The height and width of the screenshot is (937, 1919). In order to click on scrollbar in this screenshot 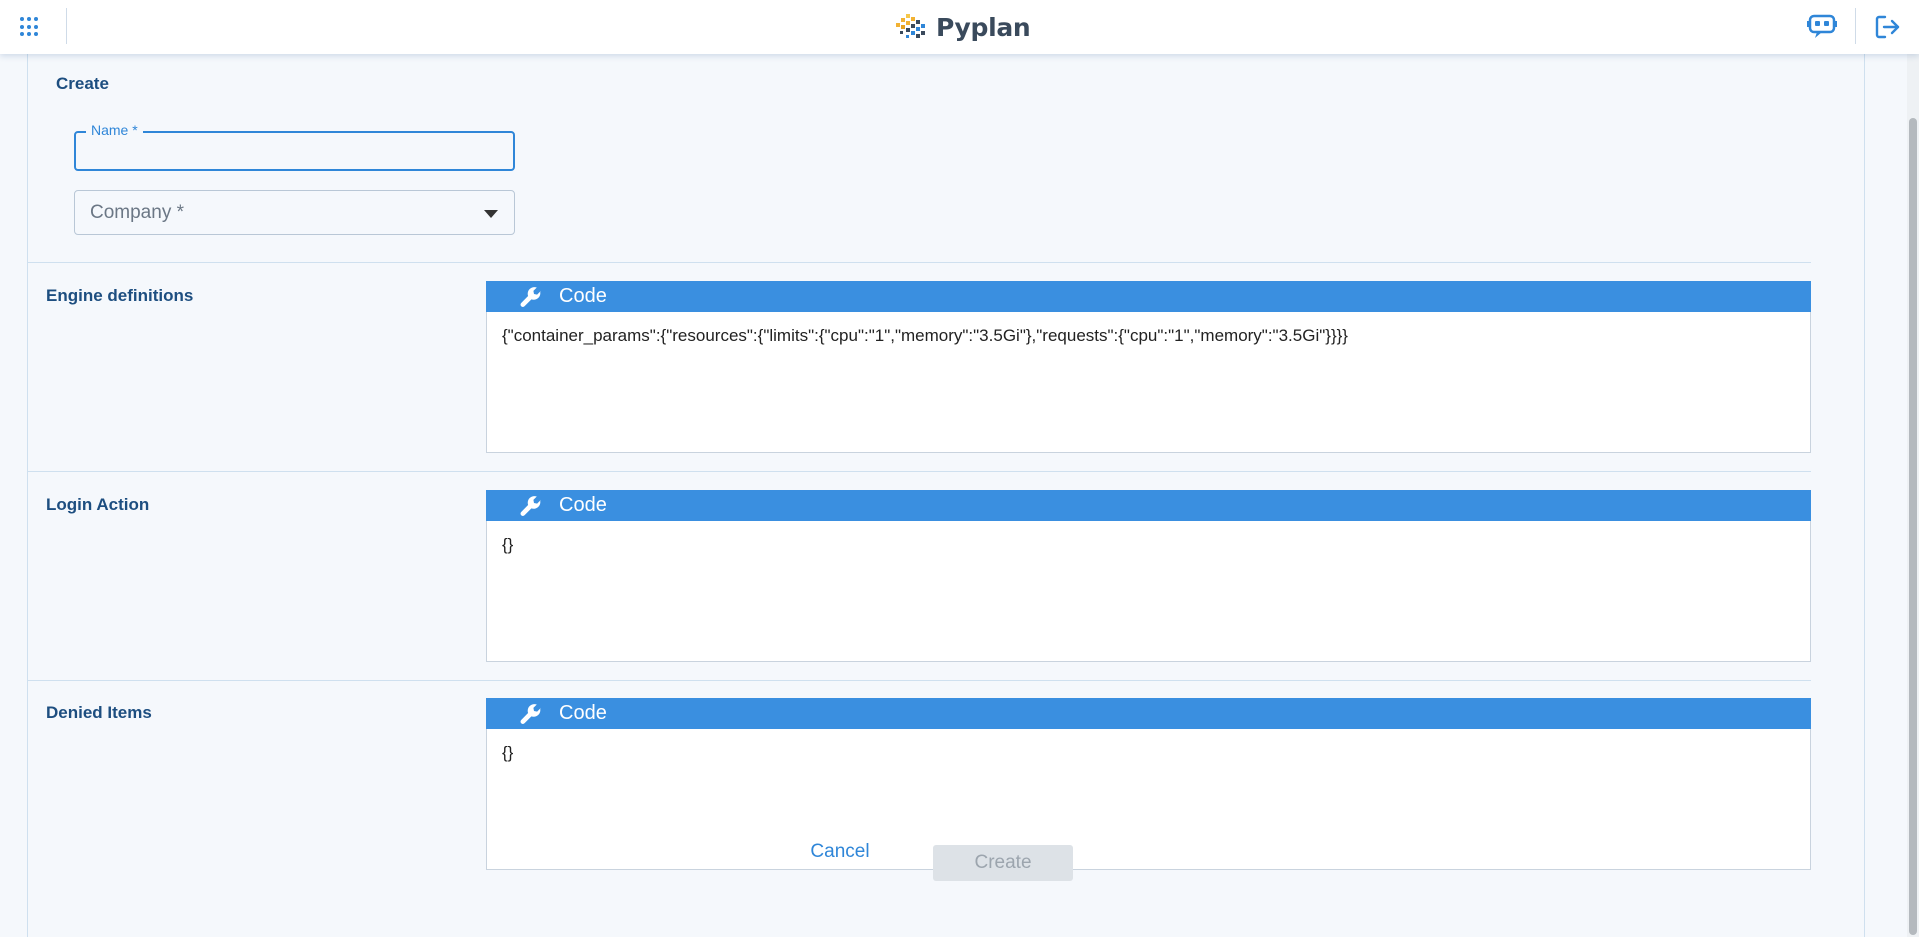, I will do `click(1913, 495)`.